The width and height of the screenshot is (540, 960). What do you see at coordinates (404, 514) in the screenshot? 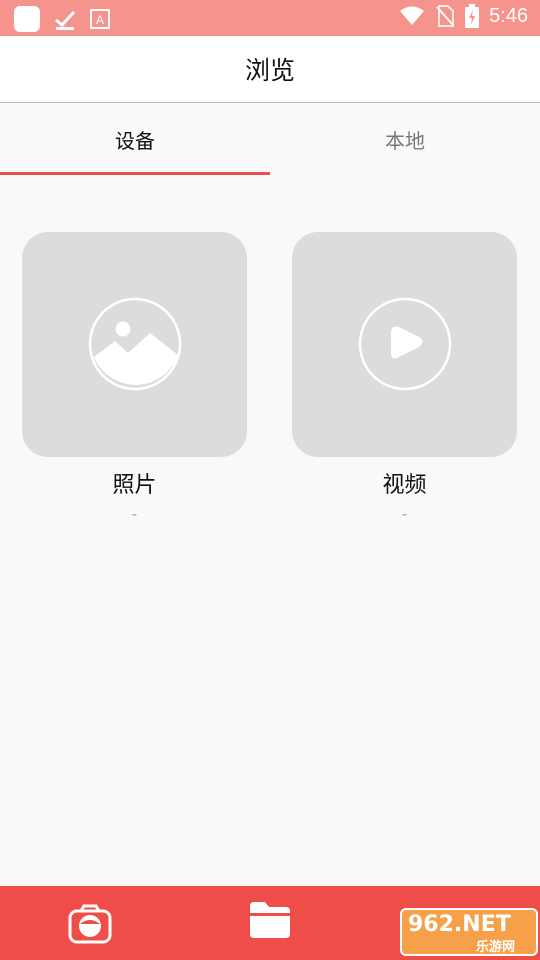
I see `videos-count: -` at bounding box center [404, 514].